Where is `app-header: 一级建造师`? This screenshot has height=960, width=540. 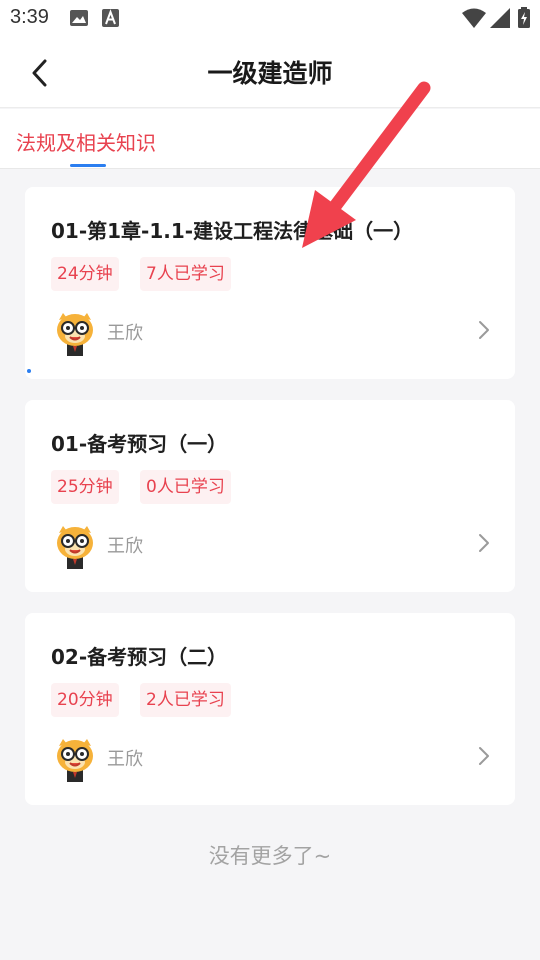 app-header: 一级建造师 is located at coordinates (270, 72).